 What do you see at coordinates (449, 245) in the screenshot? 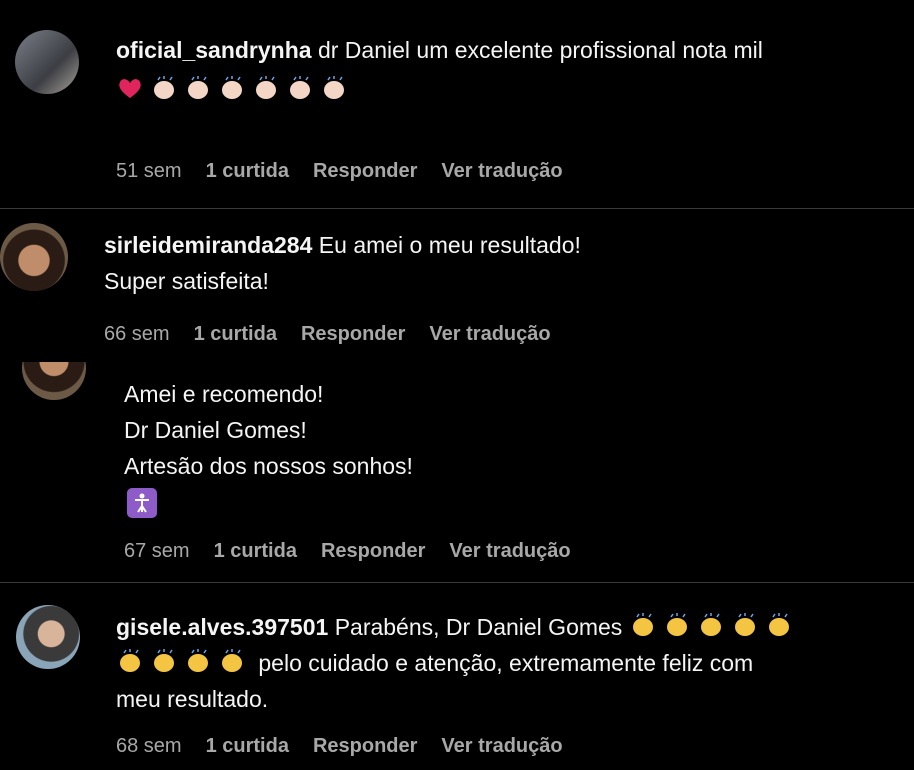
I see `comment-text-line-1: Eu amei o meu resultado!` at bounding box center [449, 245].